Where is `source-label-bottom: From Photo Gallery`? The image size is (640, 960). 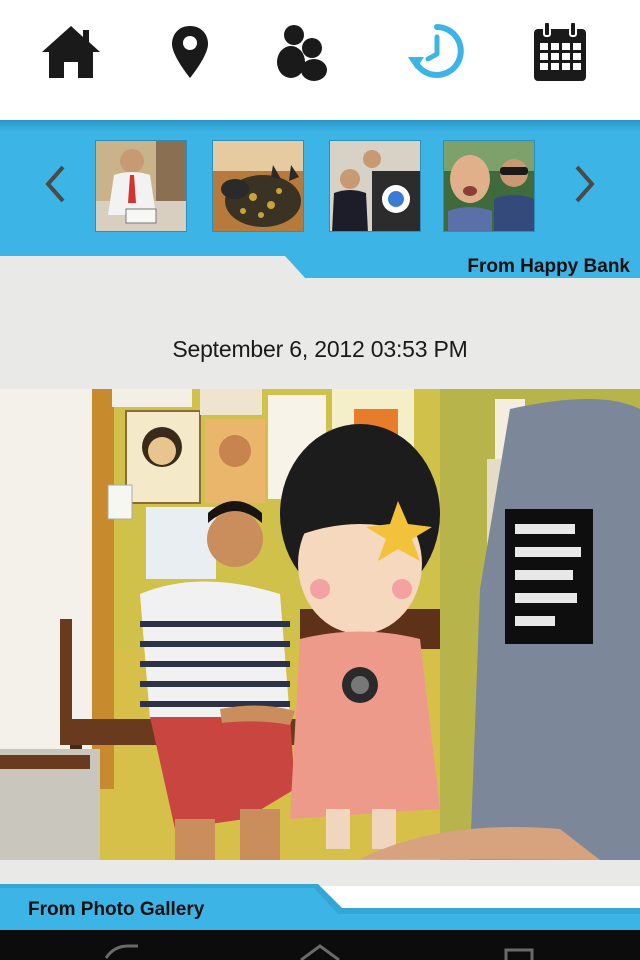
source-label-bottom: From Photo Gallery is located at coordinates (116, 909).